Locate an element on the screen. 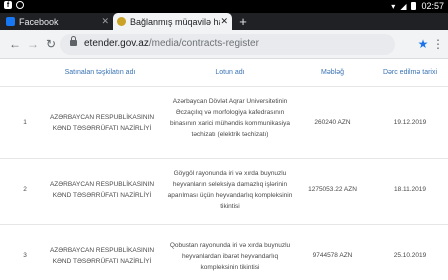 This screenshot has height=280, width=448. row-amount: 260240 AZN is located at coordinates (332, 122).